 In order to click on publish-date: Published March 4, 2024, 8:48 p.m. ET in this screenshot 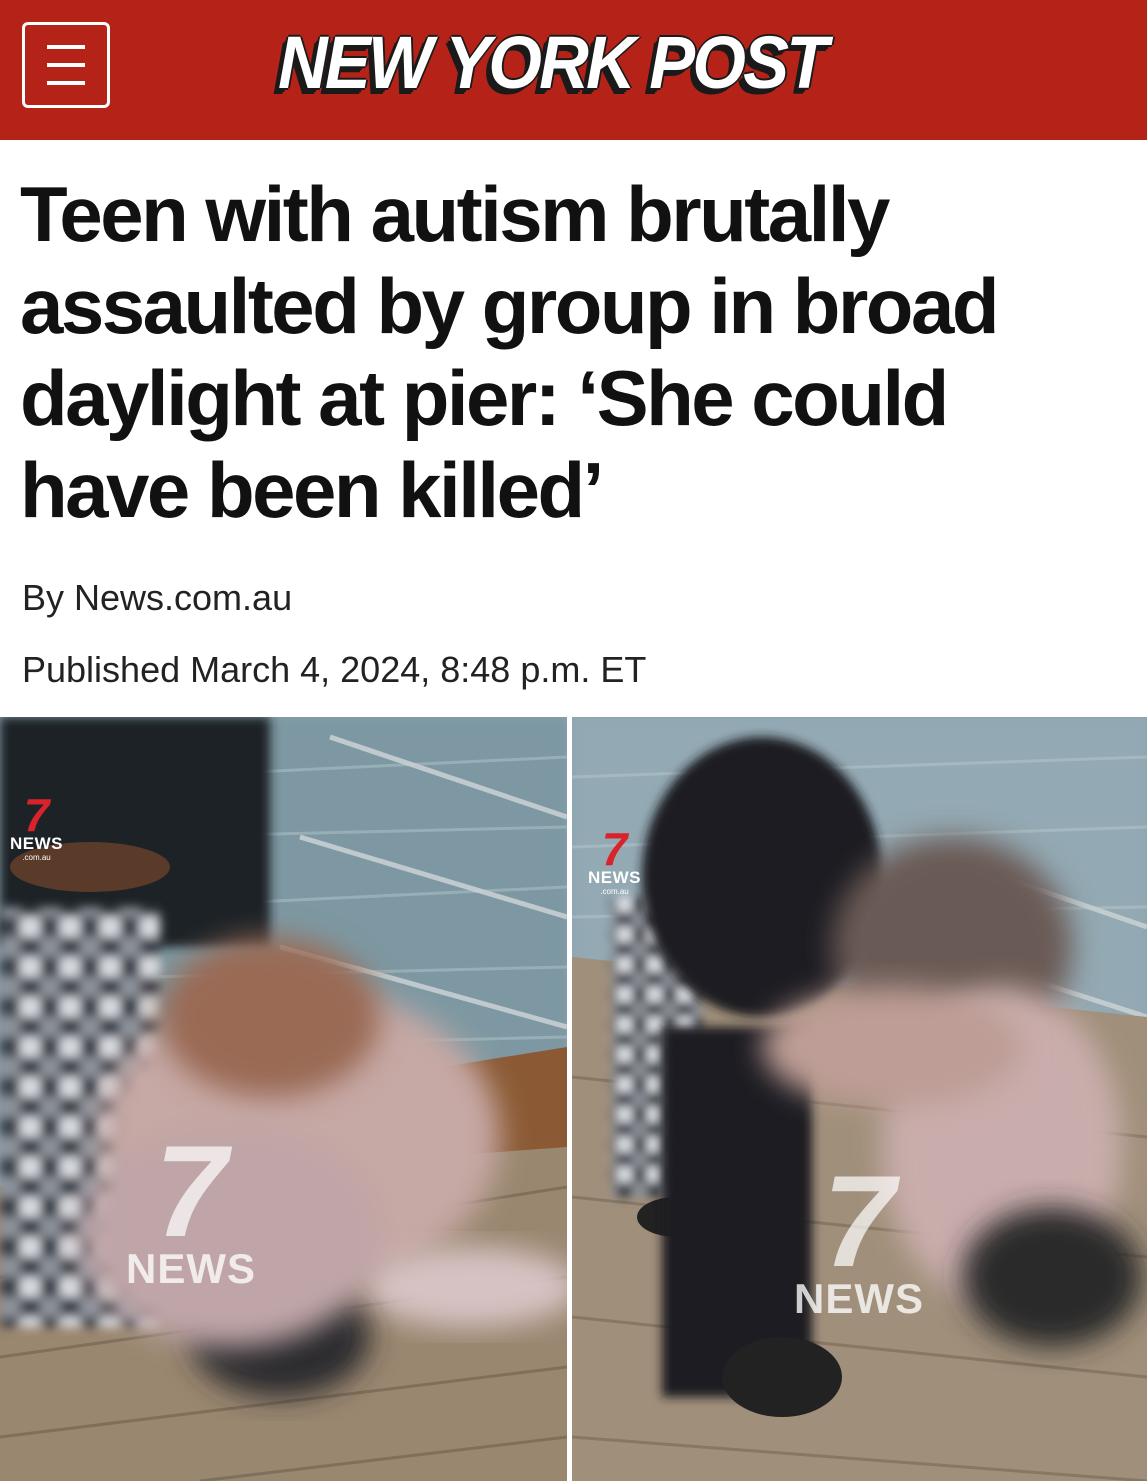, I will do `click(334, 669)`.